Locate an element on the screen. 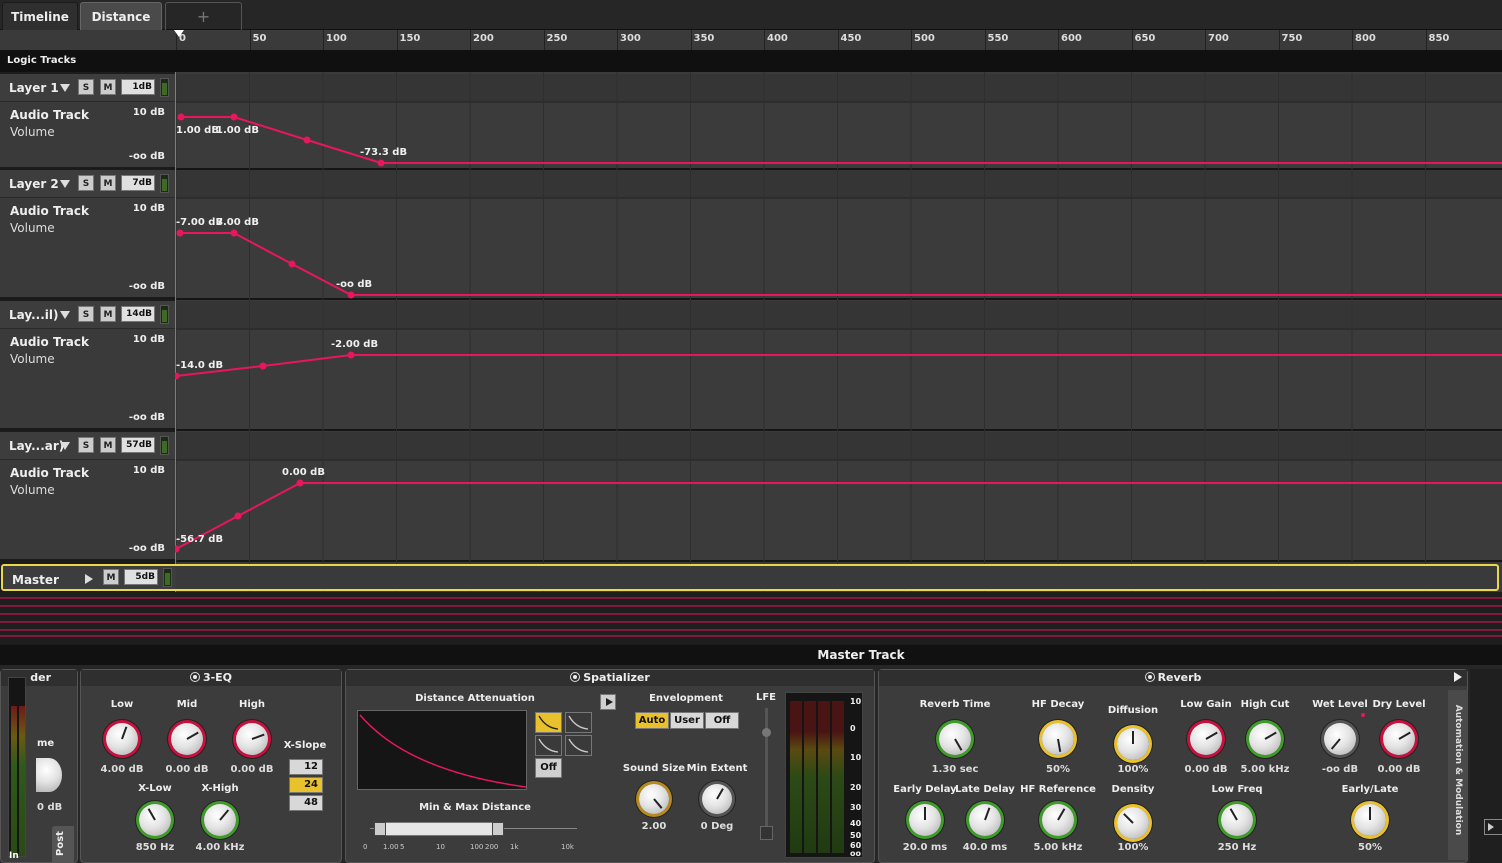 This screenshot has width=1502, height=863. post-tab: Post is located at coordinates (63, 844).